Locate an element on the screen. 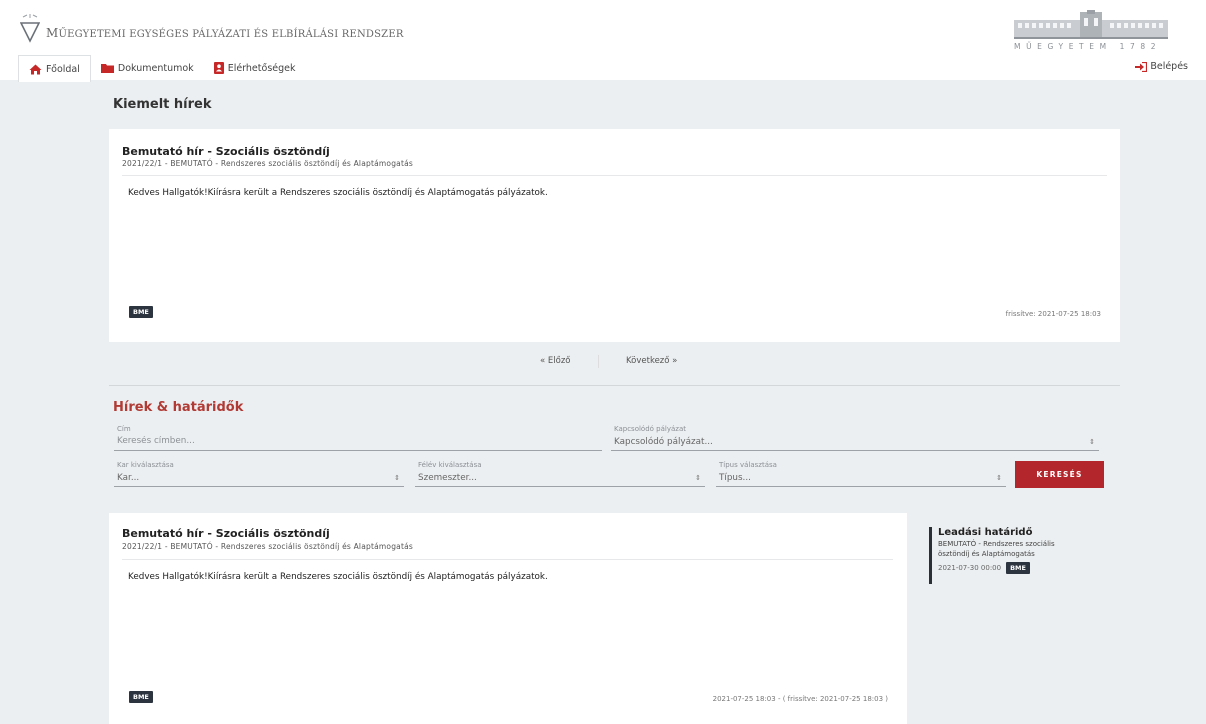 This screenshot has width=1206, height=724. title-search-field is located at coordinates (358, 443).